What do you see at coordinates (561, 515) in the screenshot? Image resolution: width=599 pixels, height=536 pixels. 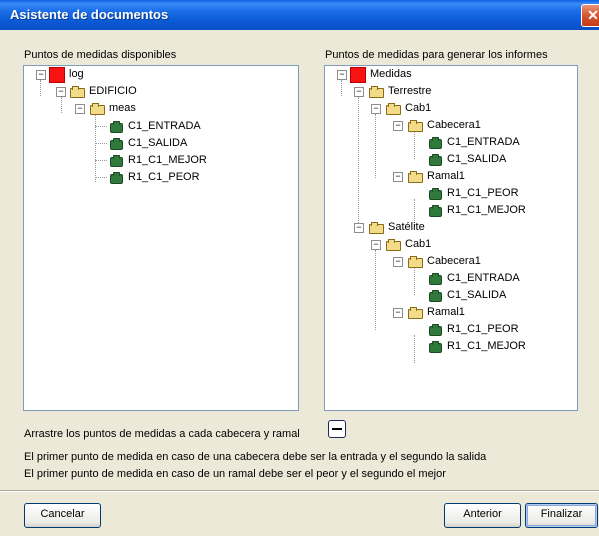 I see `finish-button: Finalizar` at bounding box center [561, 515].